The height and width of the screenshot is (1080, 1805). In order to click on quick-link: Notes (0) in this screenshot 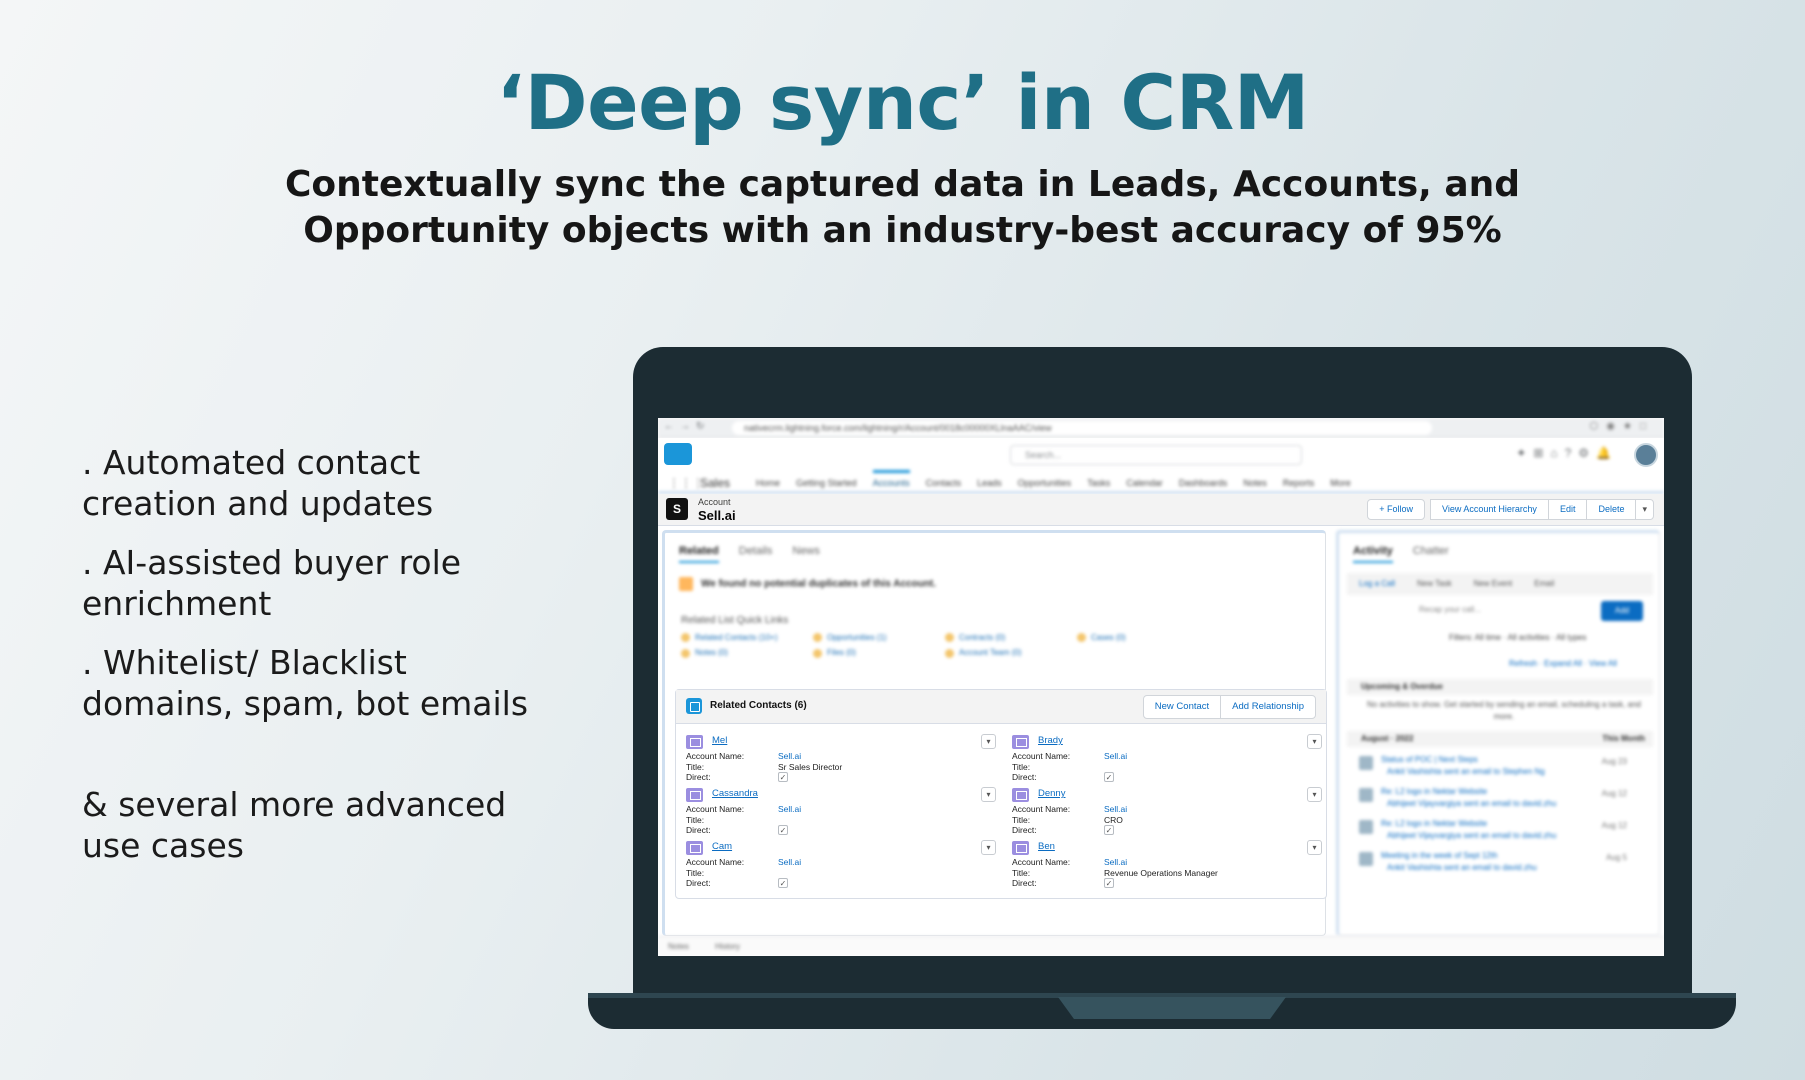, I will do `click(747, 652)`.